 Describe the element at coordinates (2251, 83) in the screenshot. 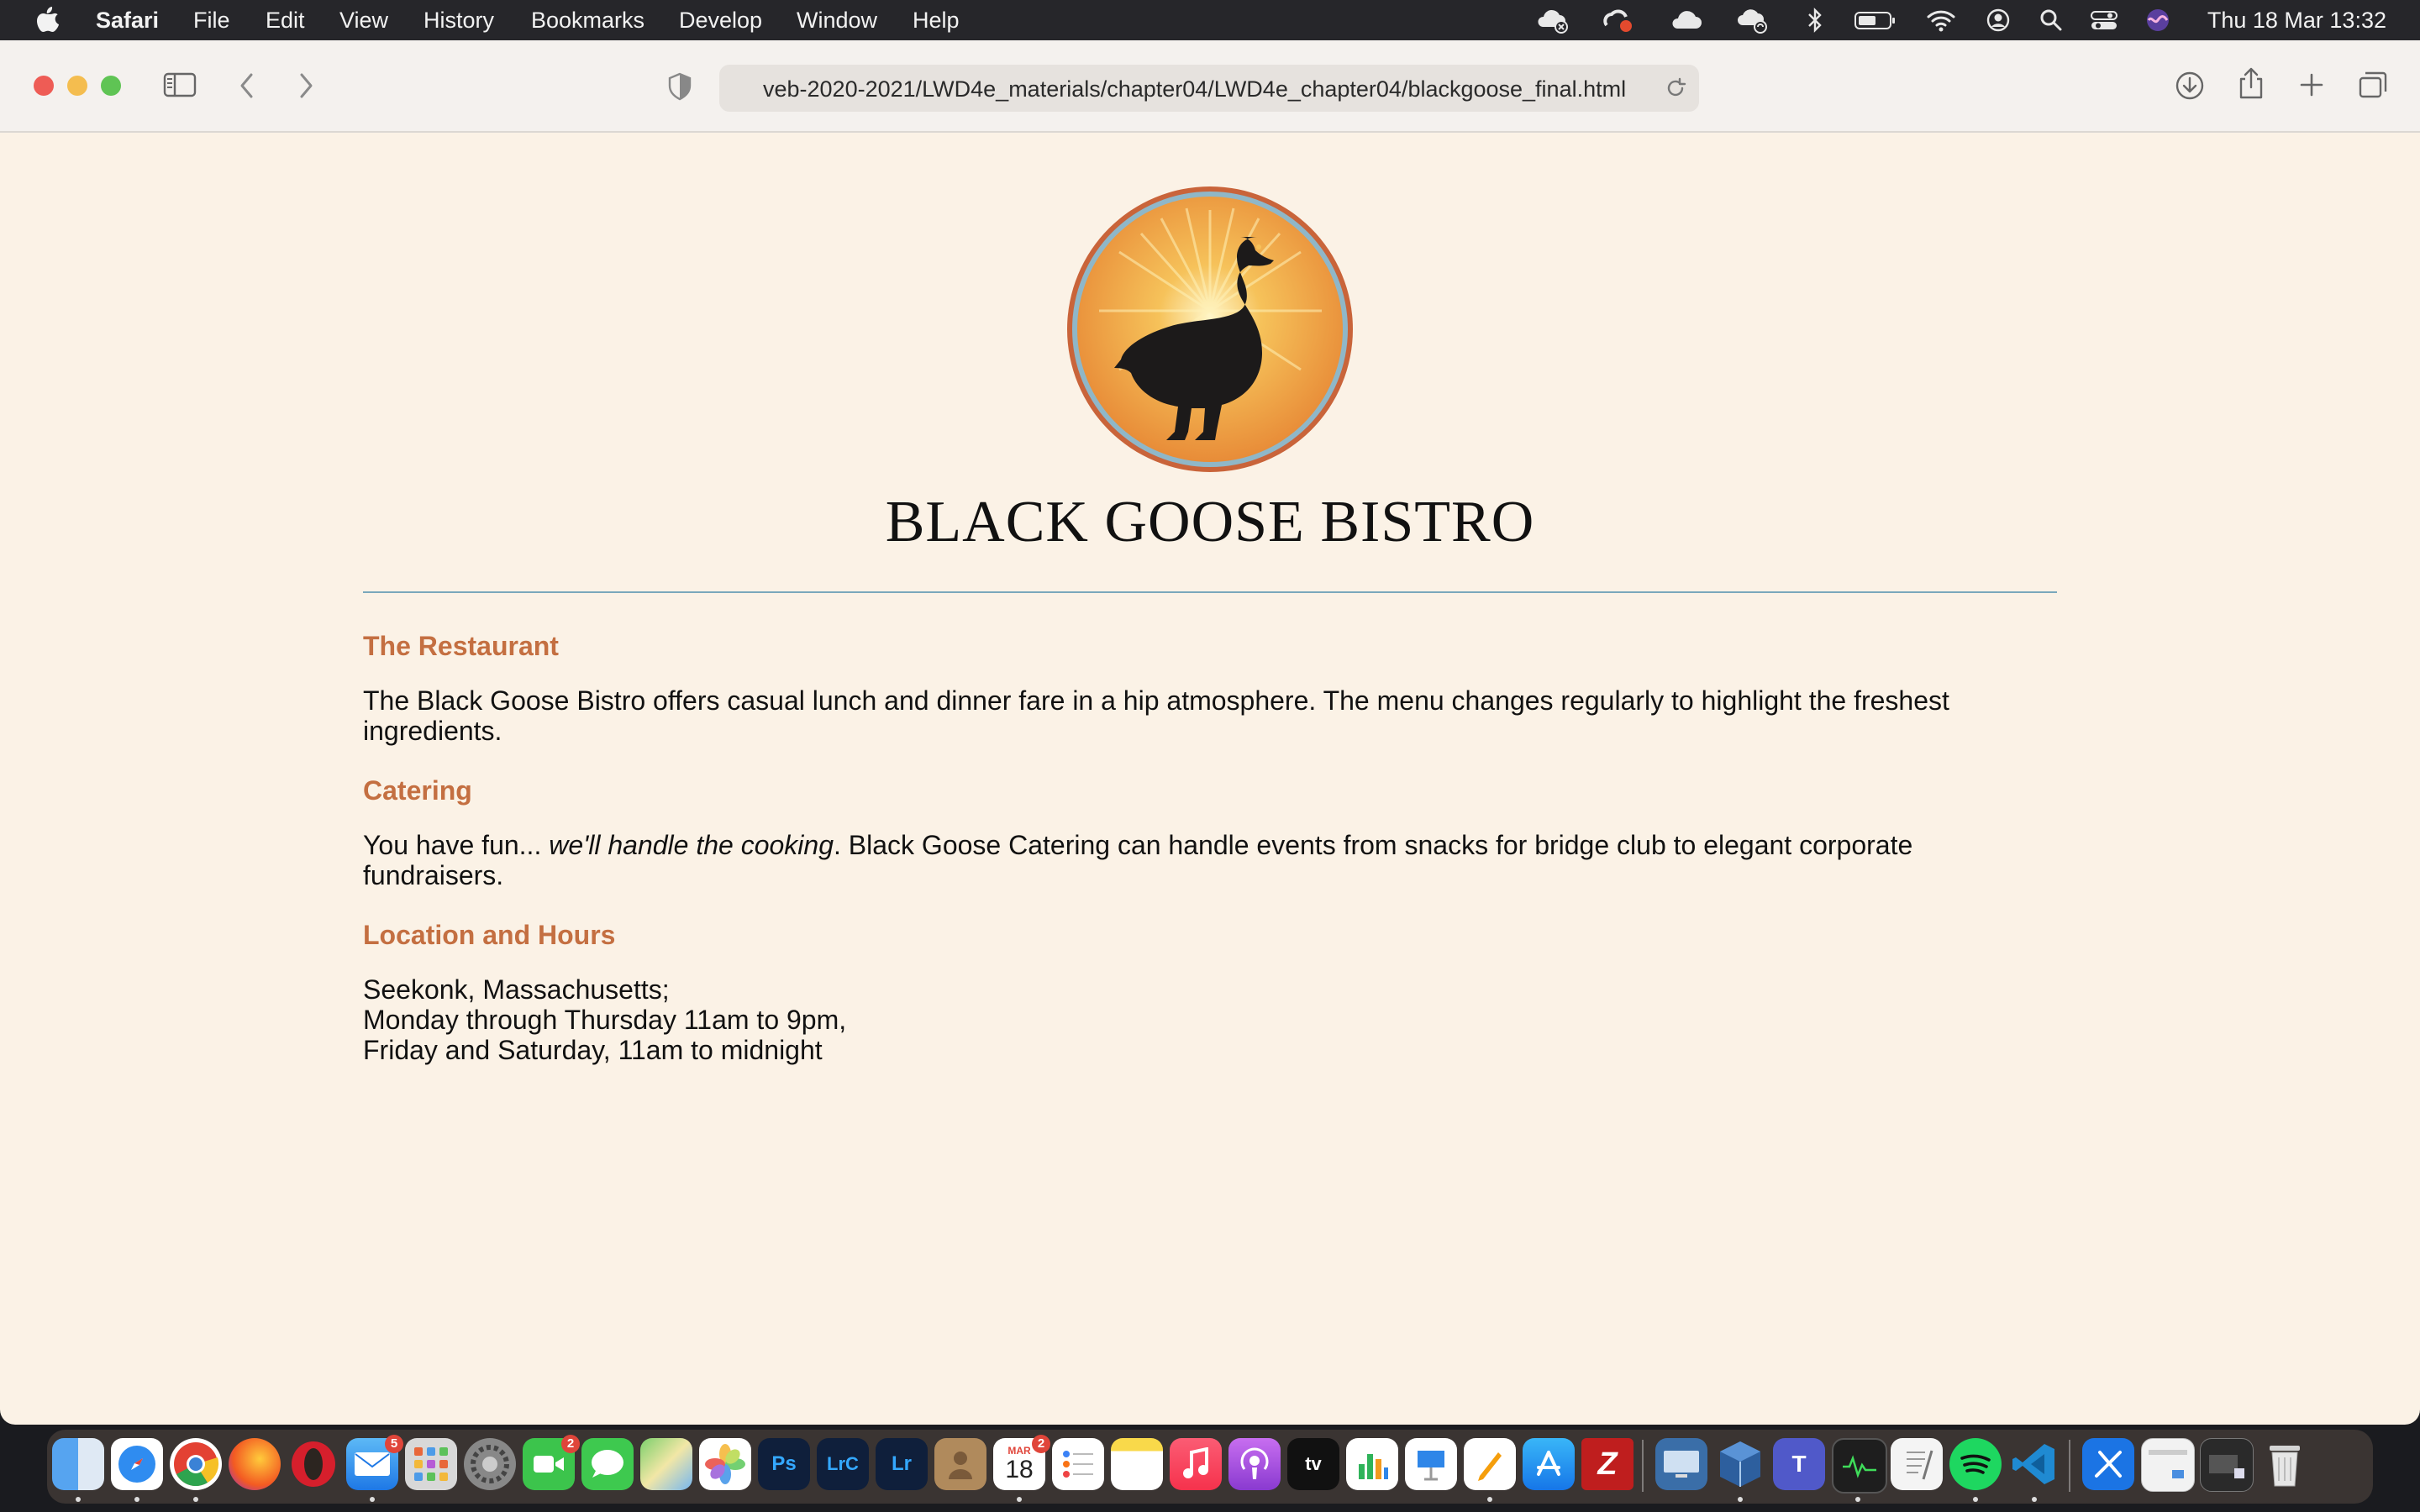

I see `share-icon` at that location.